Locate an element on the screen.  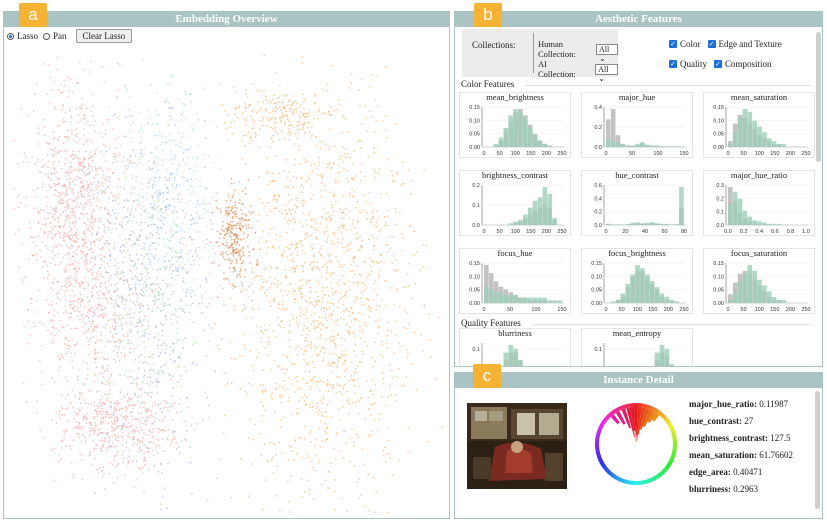
composition-checkbox: ✓ is located at coordinates (718, 64).